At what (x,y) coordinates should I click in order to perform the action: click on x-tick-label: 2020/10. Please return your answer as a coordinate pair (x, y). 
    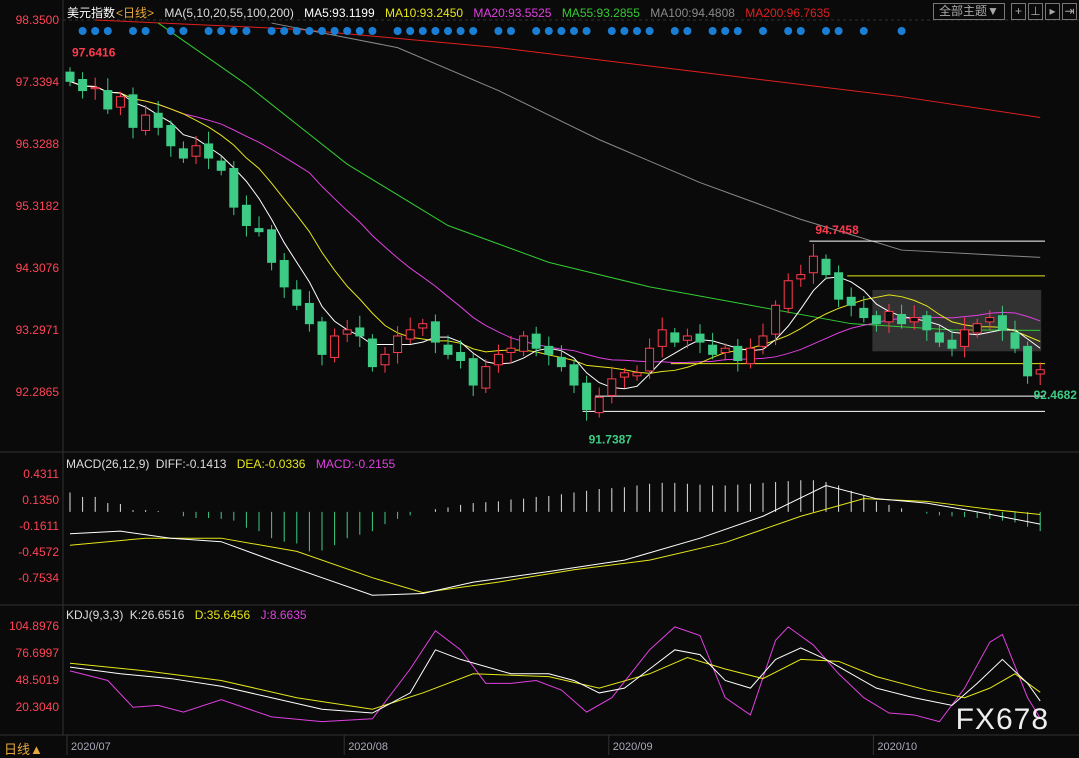
    Looking at the image, I should click on (897, 747).